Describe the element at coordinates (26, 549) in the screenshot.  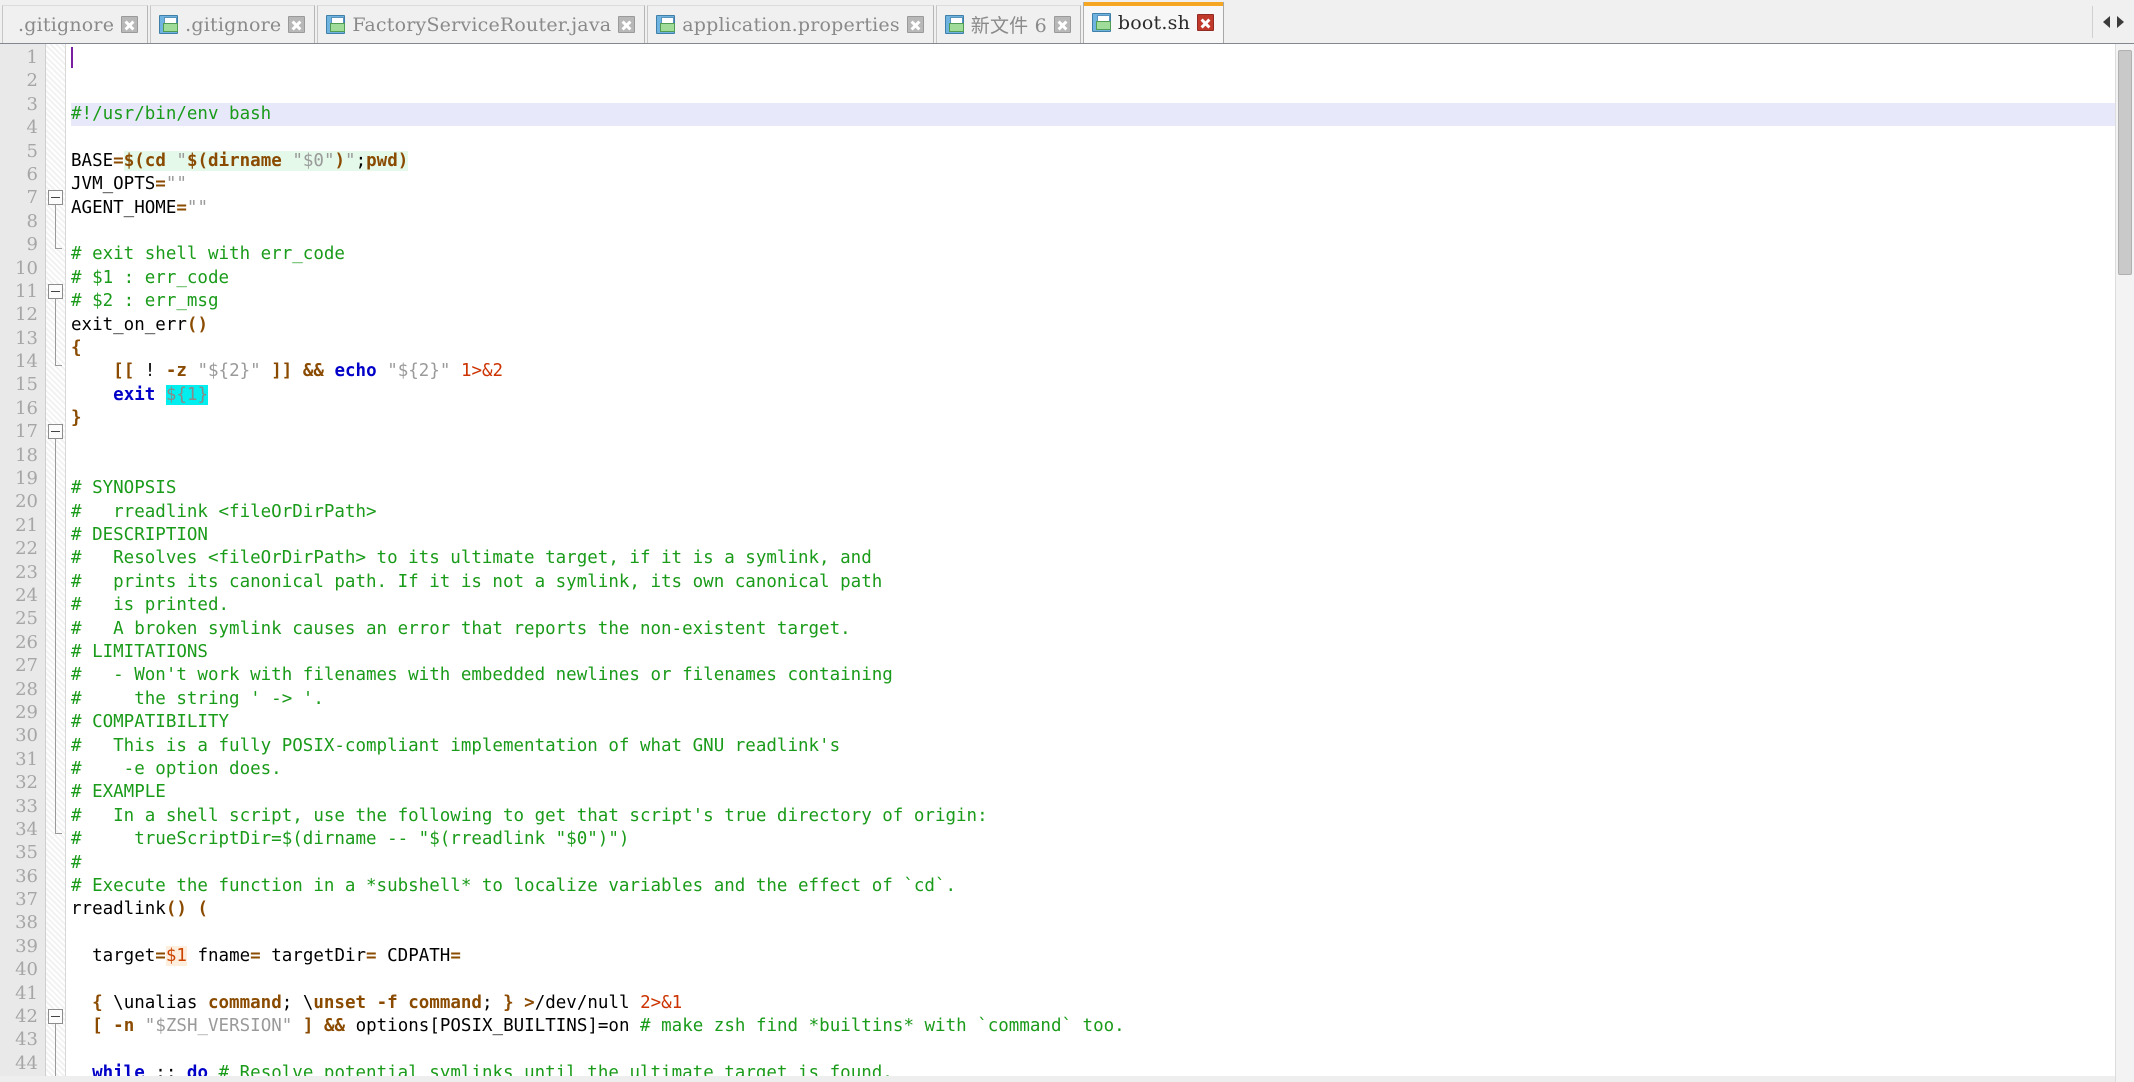
I see `line-number: 22` at that location.